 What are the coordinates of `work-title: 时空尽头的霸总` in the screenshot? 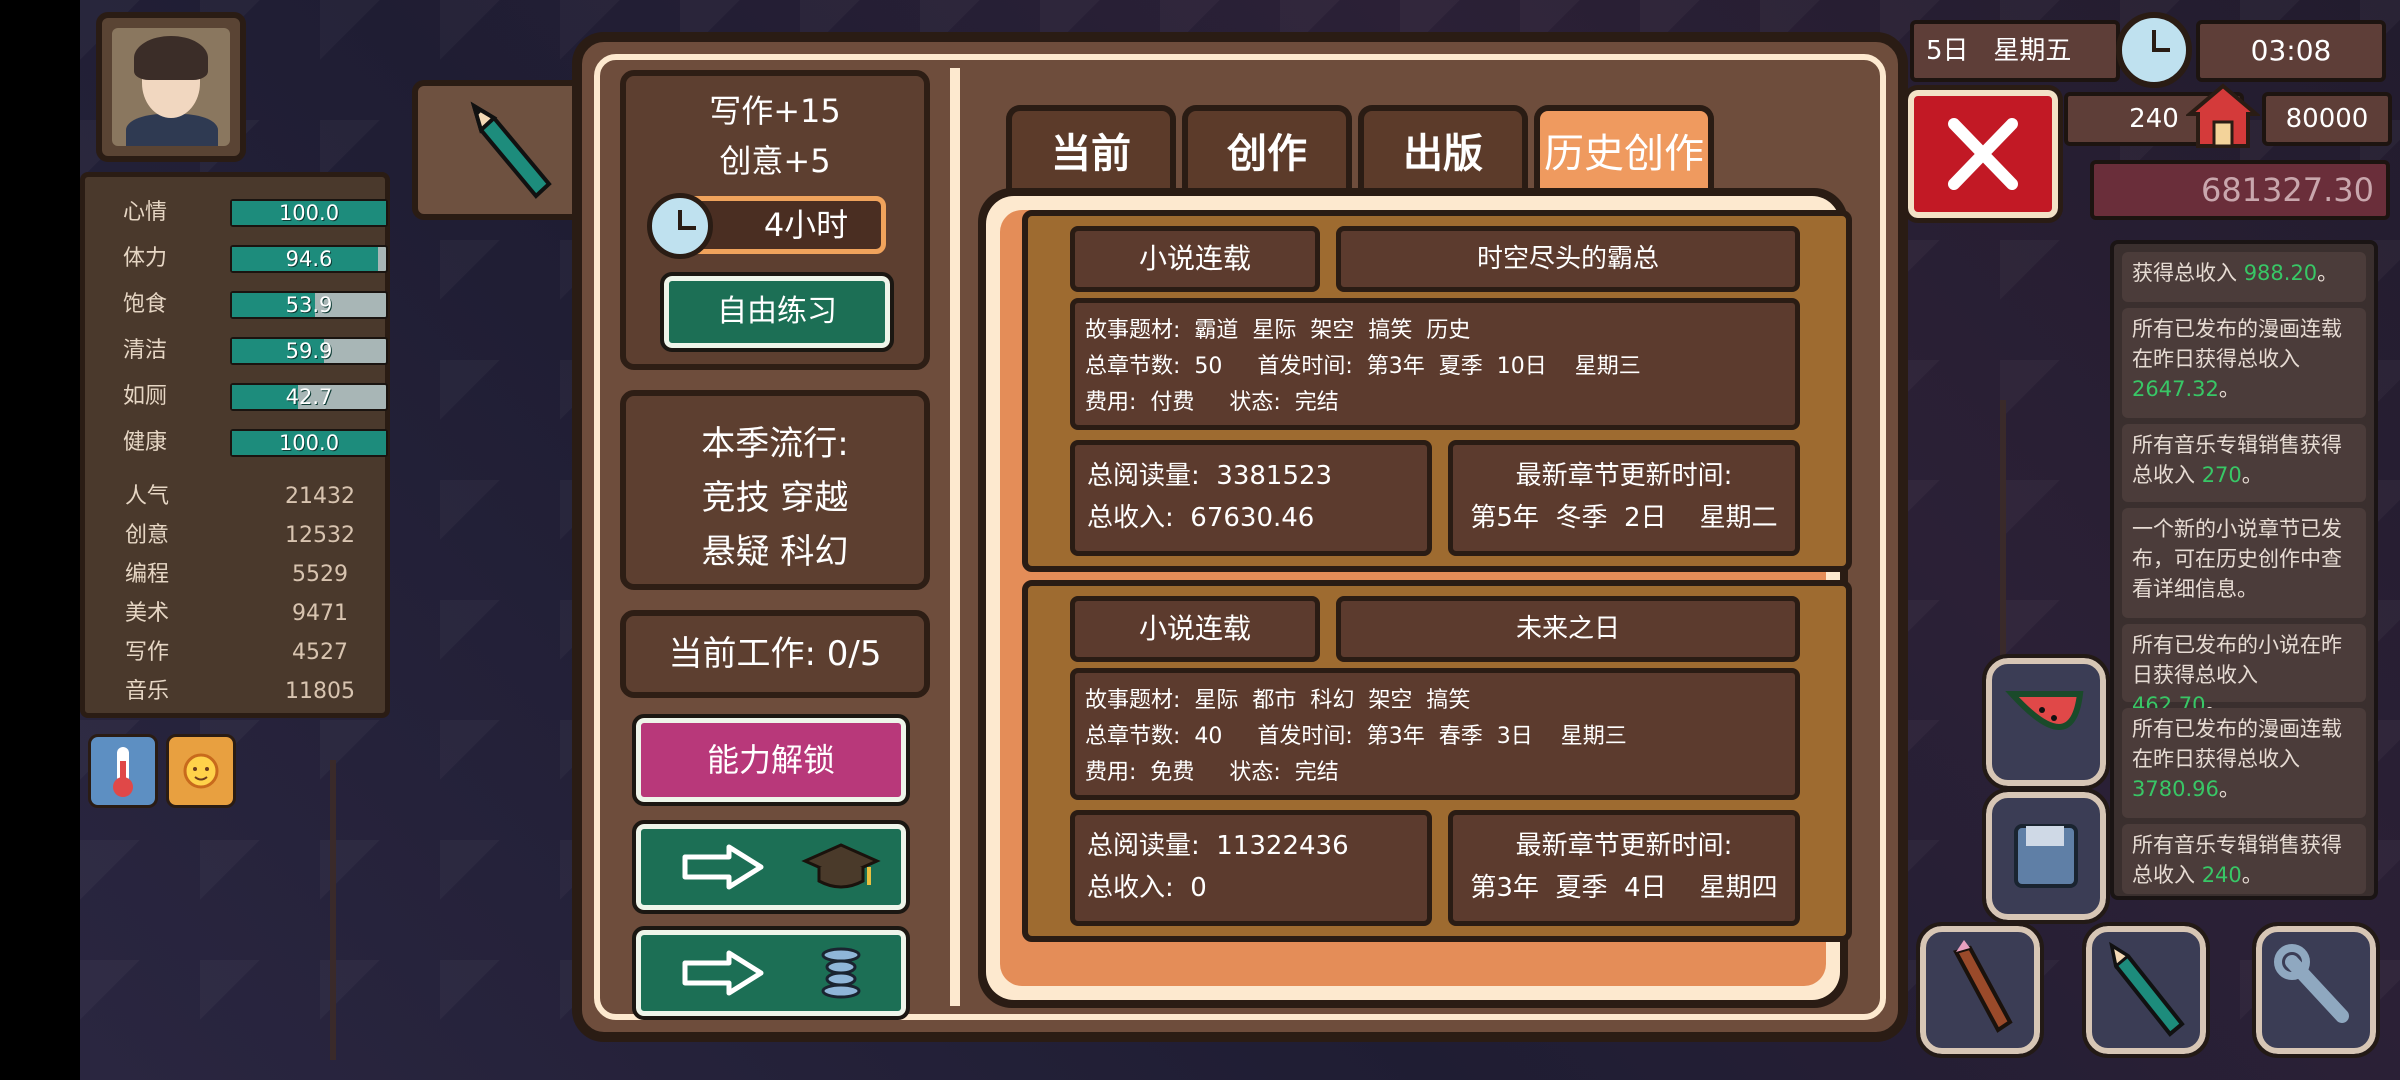 It's located at (1568, 259).